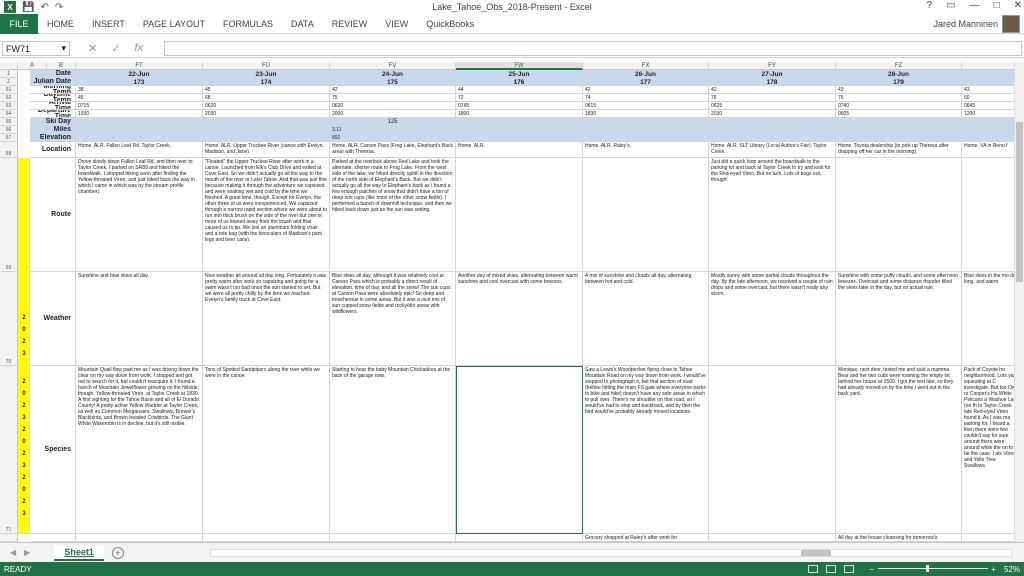  Describe the element at coordinates (32, 66) in the screenshot. I see `column-header-a: A` at that location.